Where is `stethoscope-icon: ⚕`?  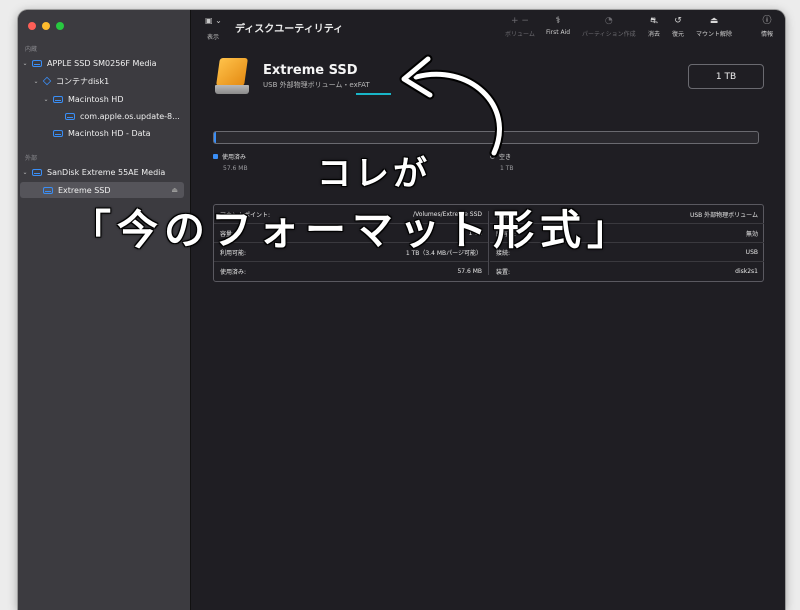 stethoscope-icon: ⚕ is located at coordinates (558, 21).